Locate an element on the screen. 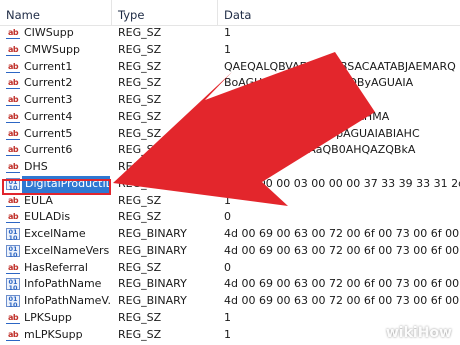 Image resolution: width=460 pixels, height=345 pixels. table-row: ab EULADis REG_SZ 0 is located at coordinates (230, 217).